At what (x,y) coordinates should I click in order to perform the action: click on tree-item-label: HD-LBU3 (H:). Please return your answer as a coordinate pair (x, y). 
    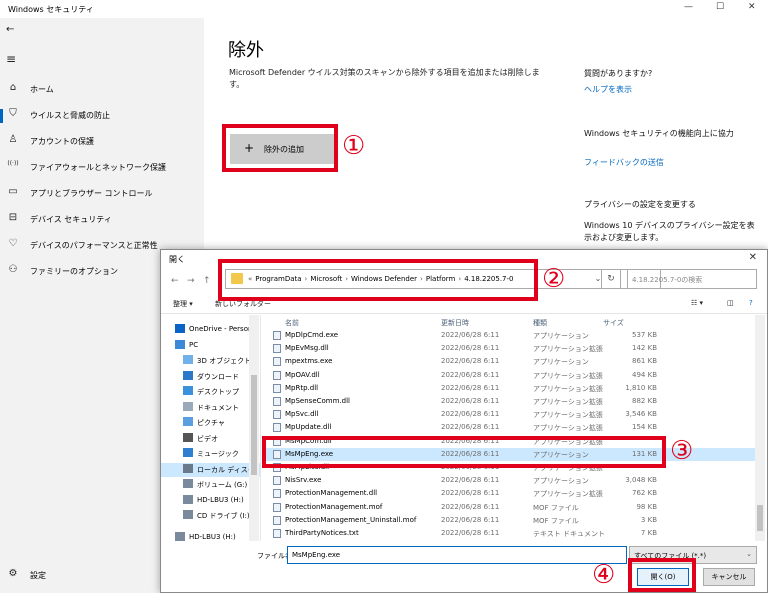
    Looking at the image, I should click on (212, 536).